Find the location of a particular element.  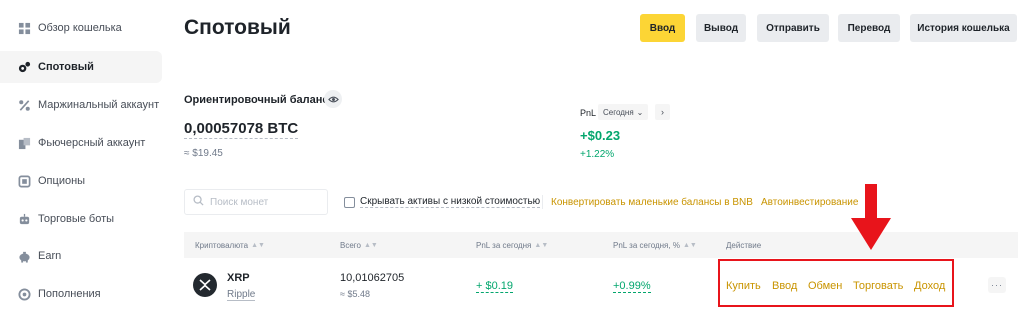

coin-name-link: Ripple is located at coordinates (241, 295).